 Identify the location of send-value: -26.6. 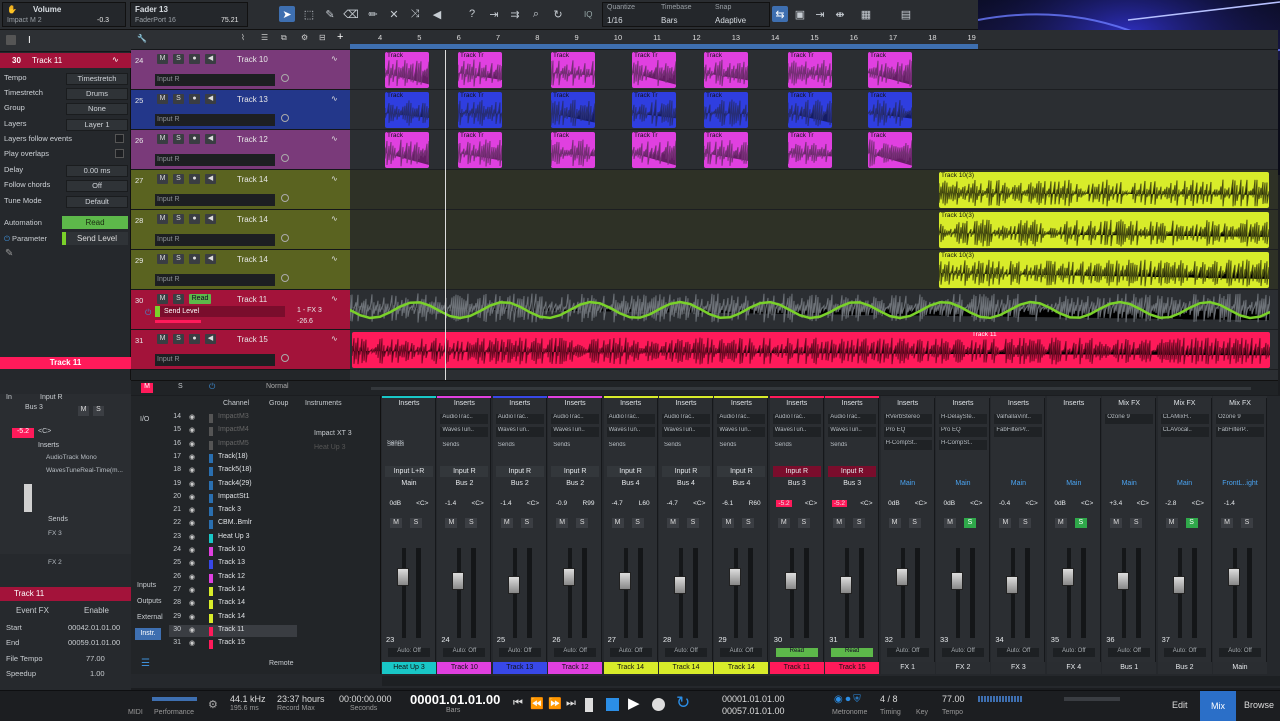
(305, 321).